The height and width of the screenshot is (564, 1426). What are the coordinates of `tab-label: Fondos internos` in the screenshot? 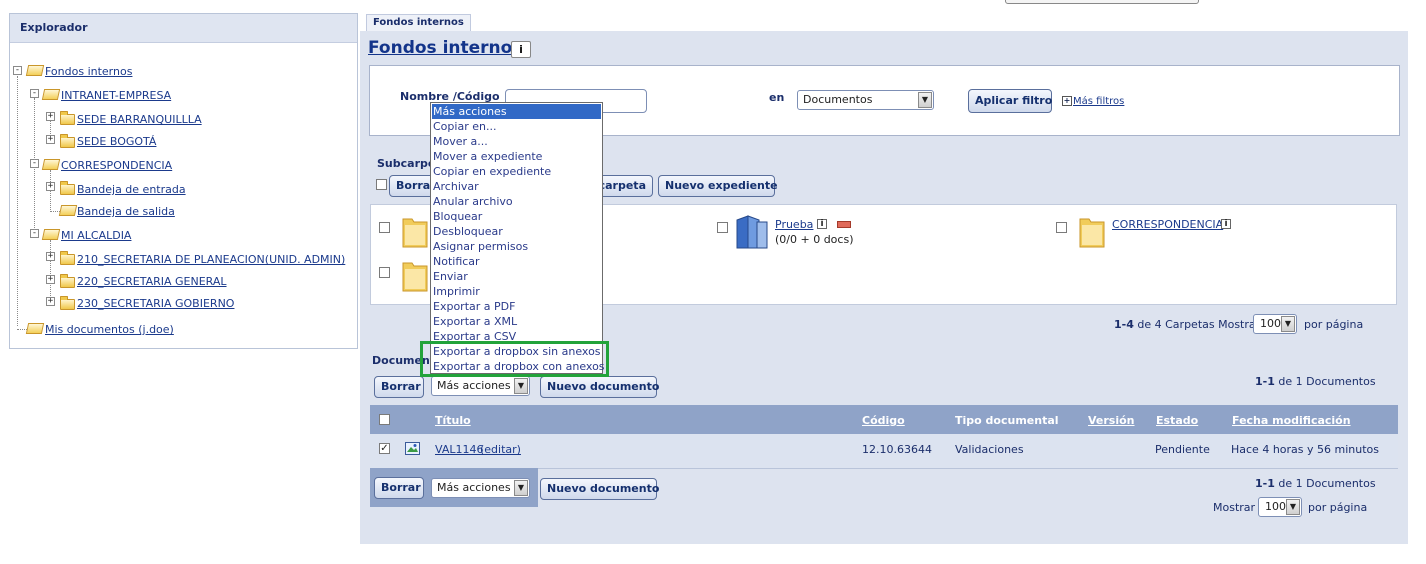 It's located at (418, 22).